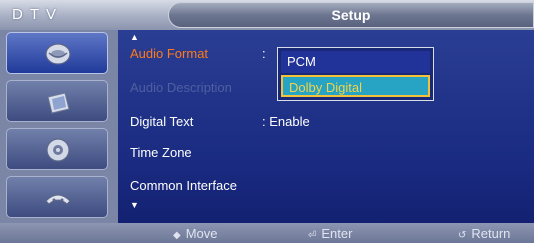  Describe the element at coordinates (264, 53) in the screenshot. I see `menu-item-value: :` at that location.